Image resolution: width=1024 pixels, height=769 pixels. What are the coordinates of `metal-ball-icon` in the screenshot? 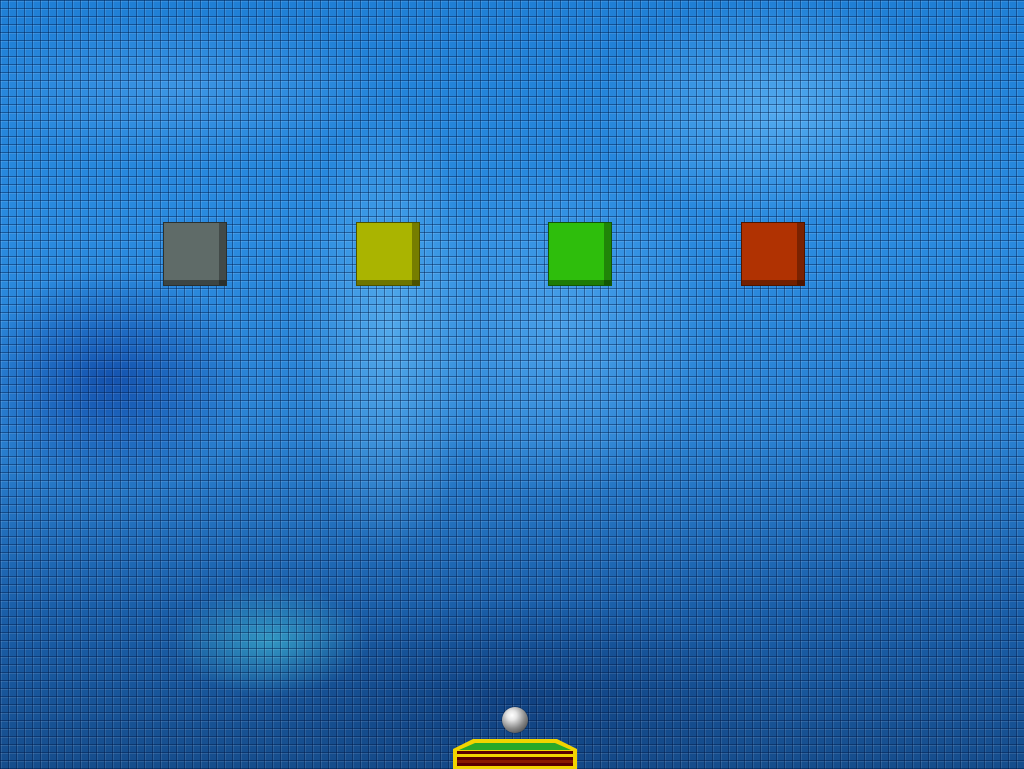 It's located at (515, 720).